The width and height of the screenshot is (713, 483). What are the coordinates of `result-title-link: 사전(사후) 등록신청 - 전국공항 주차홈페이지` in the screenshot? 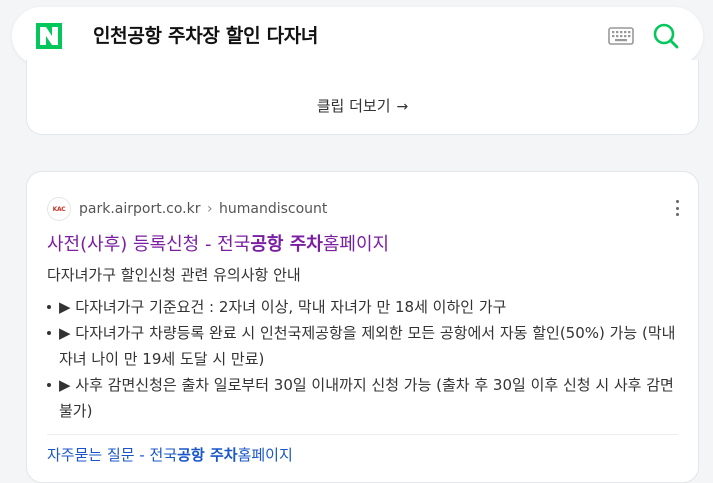 It's located at (218, 245).